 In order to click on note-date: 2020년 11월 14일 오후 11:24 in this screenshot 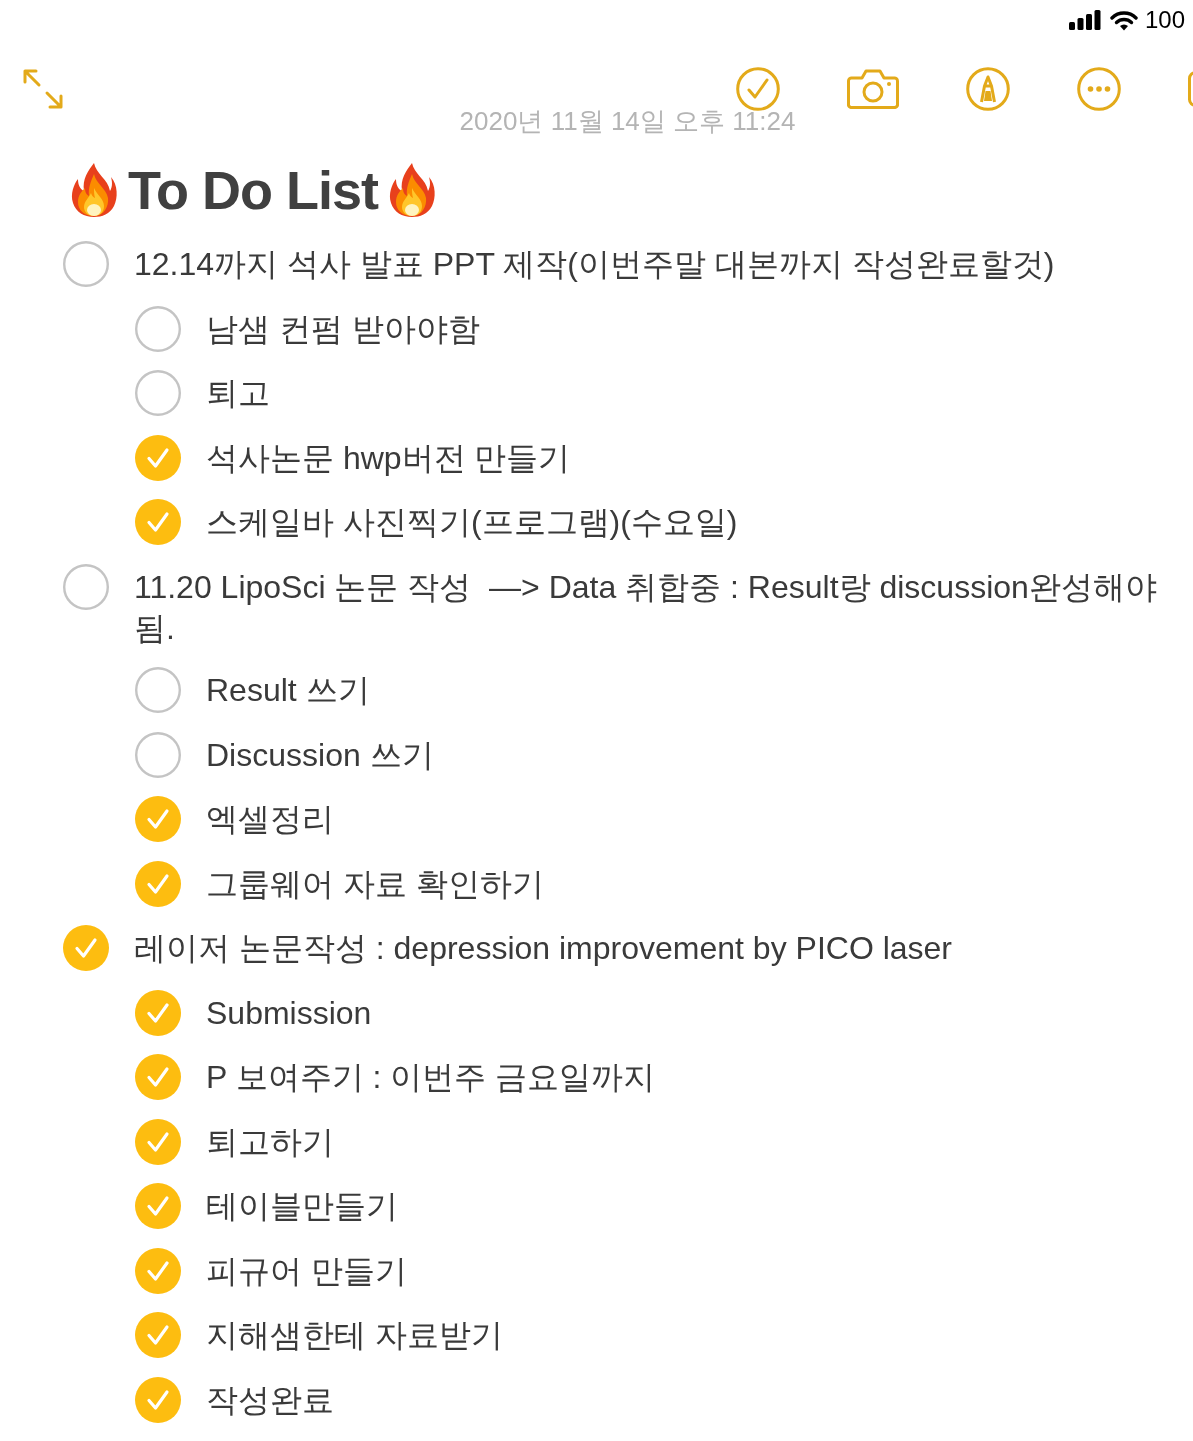, I will do `click(627, 121)`.